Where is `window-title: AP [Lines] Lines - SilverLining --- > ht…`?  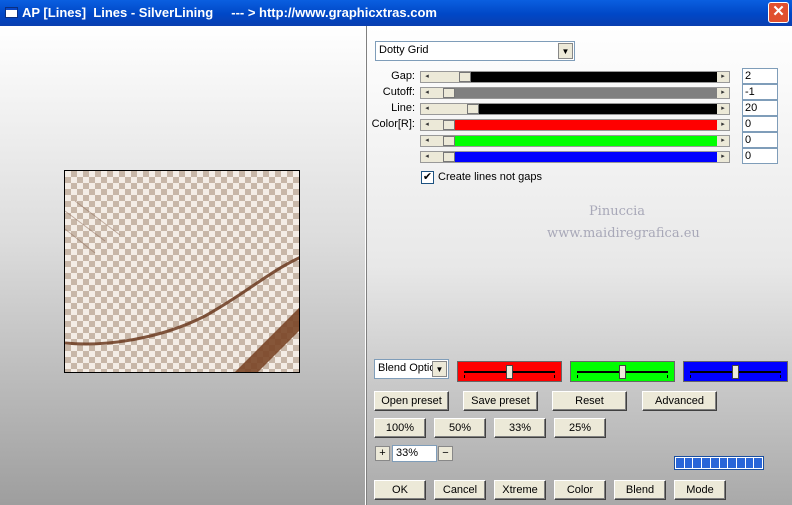
window-title: AP [Lines] Lines - SilverLining --- > ht… is located at coordinates (229, 12).